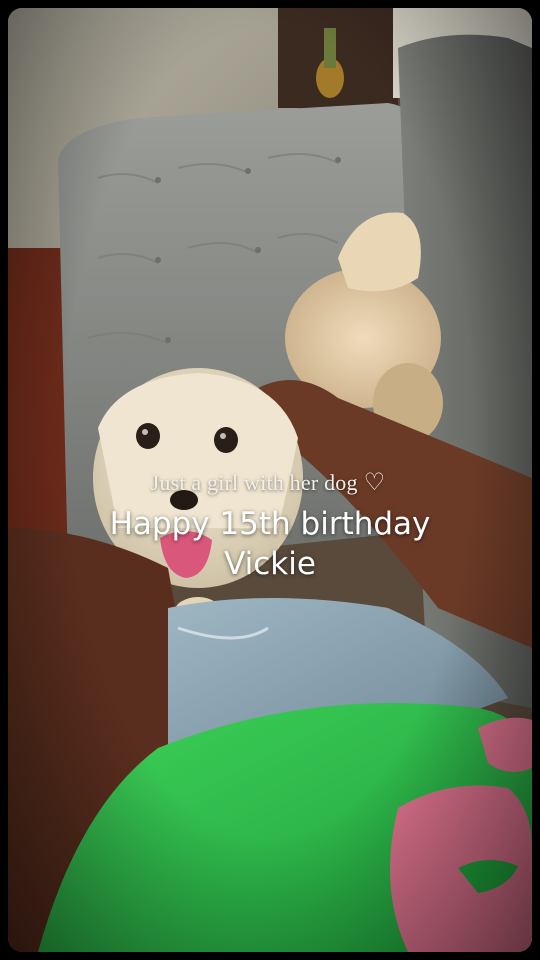 The height and width of the screenshot is (960, 540). Describe the element at coordinates (270, 544) in the screenshot. I see `caption-title: Happy 15th birthday Vickie` at that location.